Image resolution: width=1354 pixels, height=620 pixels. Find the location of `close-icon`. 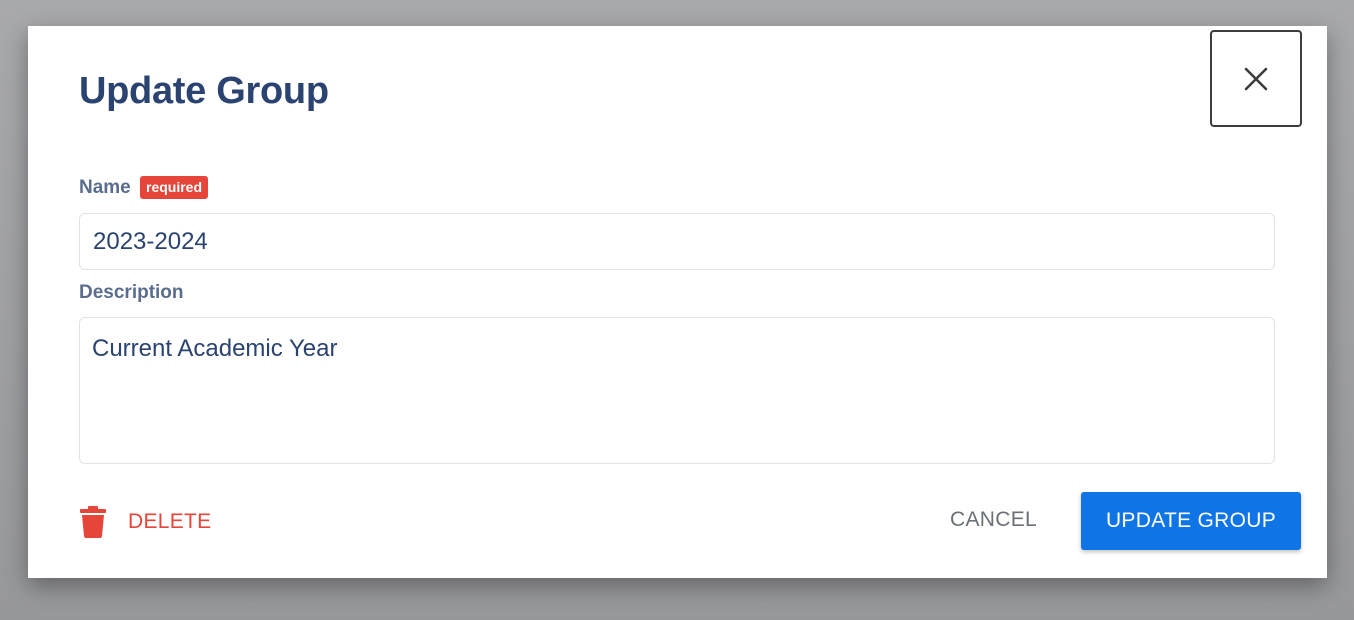

close-icon is located at coordinates (1256, 78).